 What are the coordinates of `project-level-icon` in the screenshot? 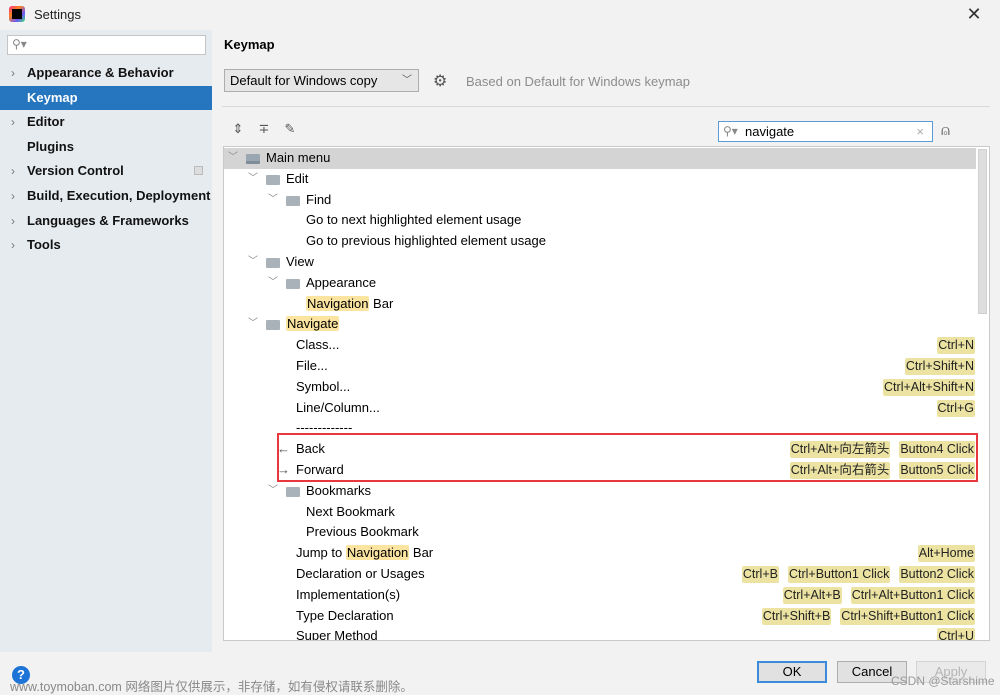 It's located at (198, 171).